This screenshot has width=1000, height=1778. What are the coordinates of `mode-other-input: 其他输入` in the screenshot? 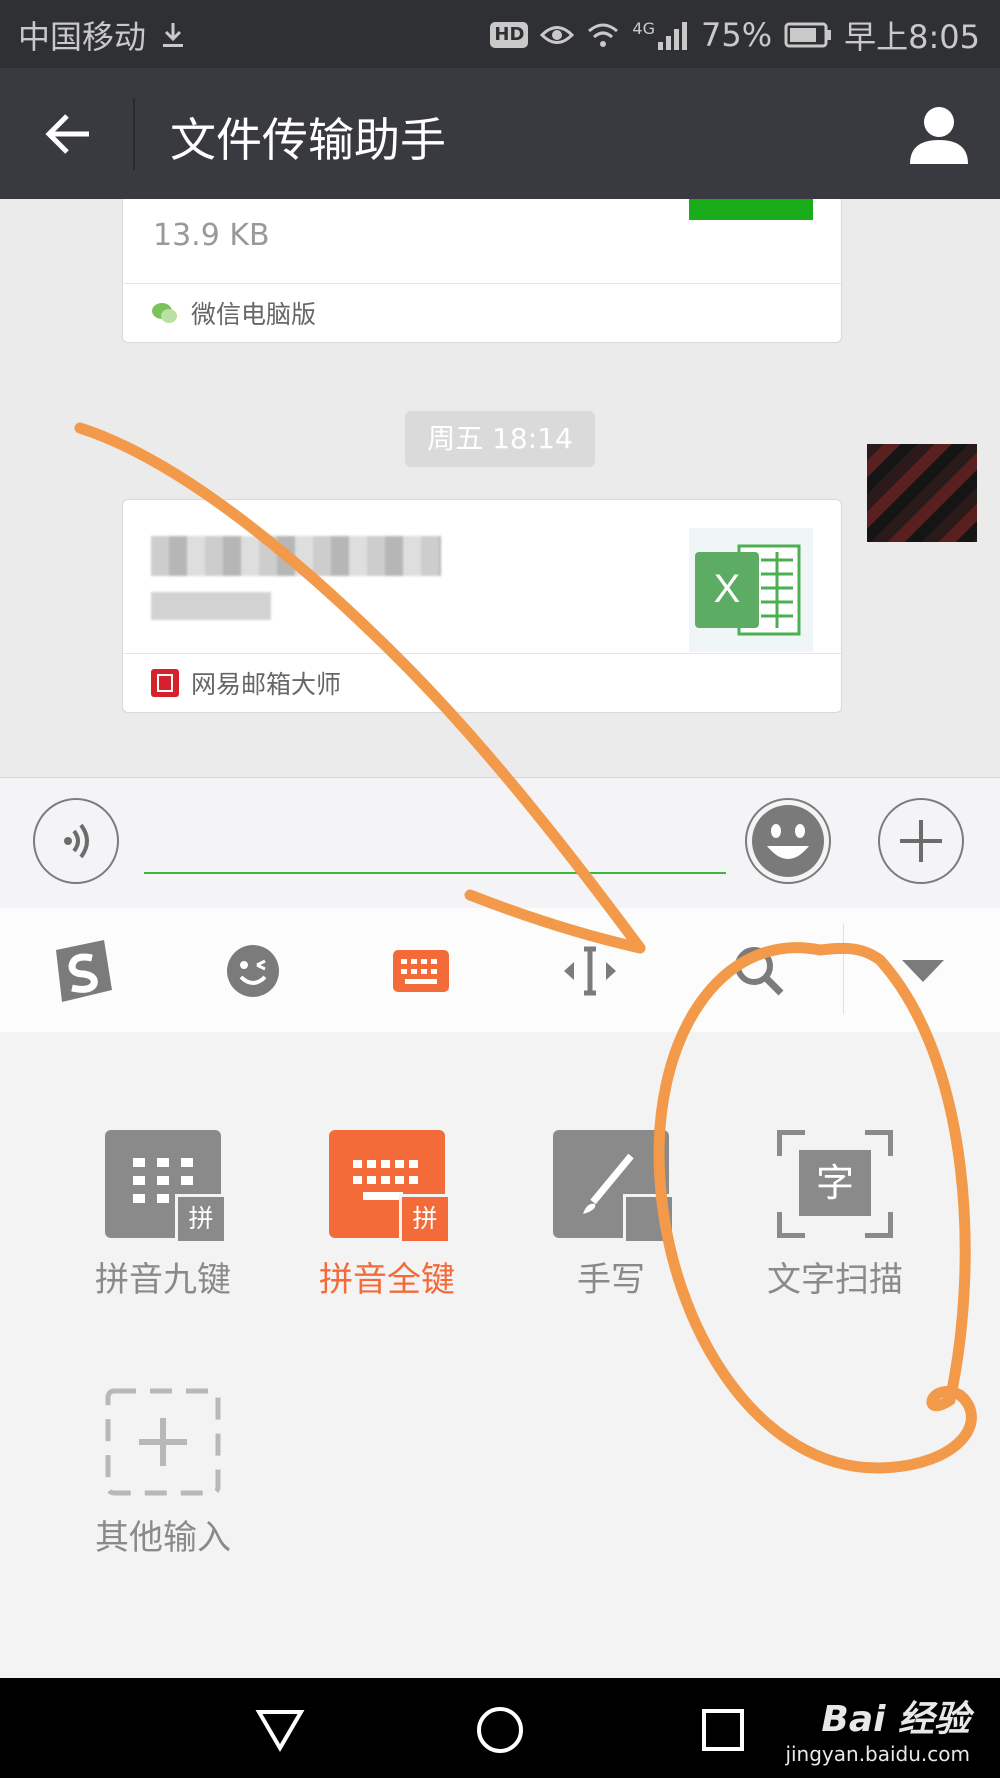 It's located at (163, 1473).